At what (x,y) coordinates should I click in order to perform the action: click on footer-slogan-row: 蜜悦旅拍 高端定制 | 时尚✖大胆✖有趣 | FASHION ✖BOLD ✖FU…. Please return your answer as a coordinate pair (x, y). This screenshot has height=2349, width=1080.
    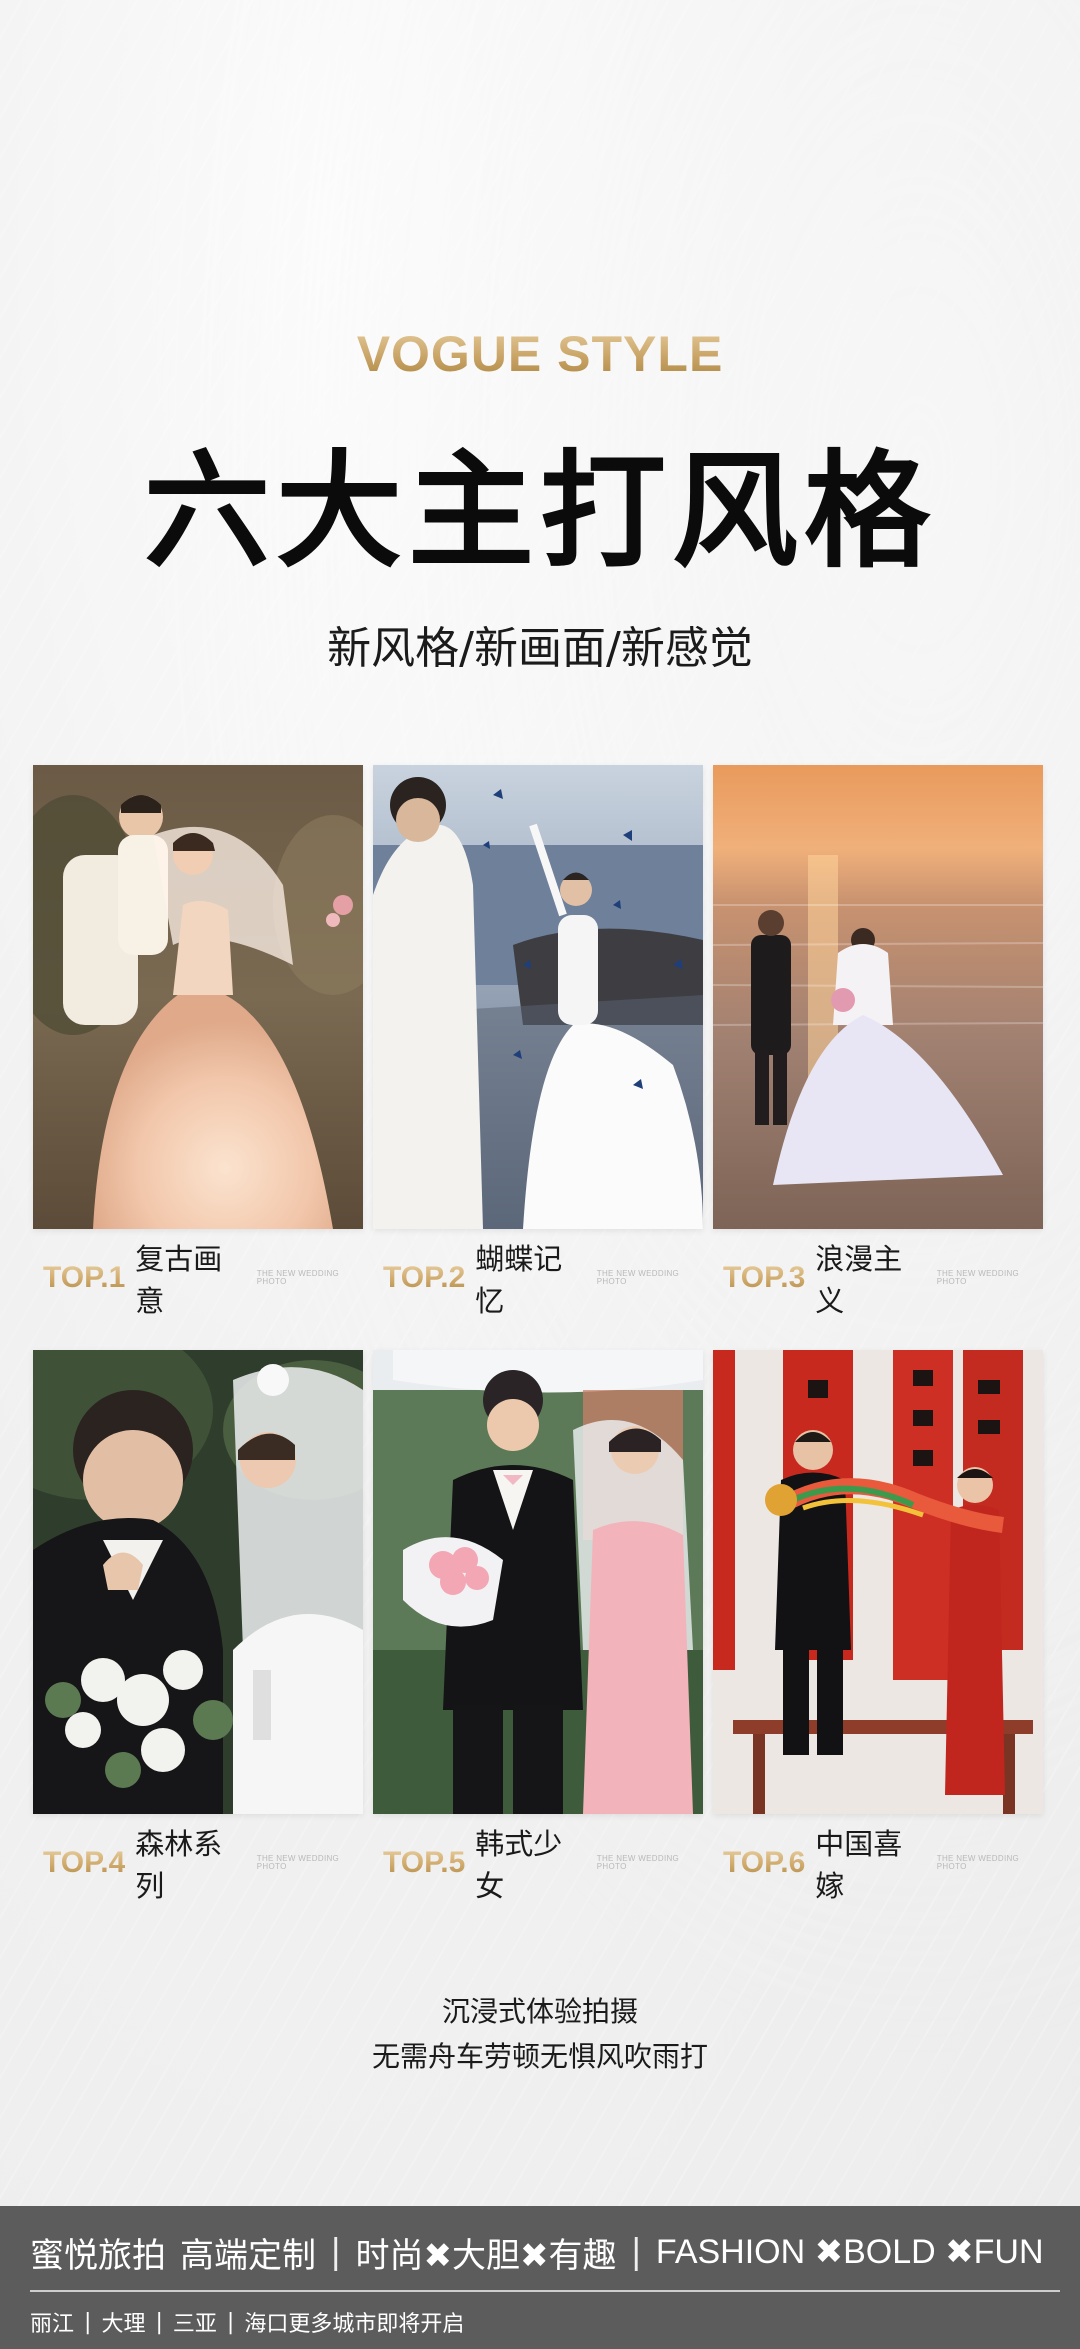
    Looking at the image, I should click on (545, 2252).